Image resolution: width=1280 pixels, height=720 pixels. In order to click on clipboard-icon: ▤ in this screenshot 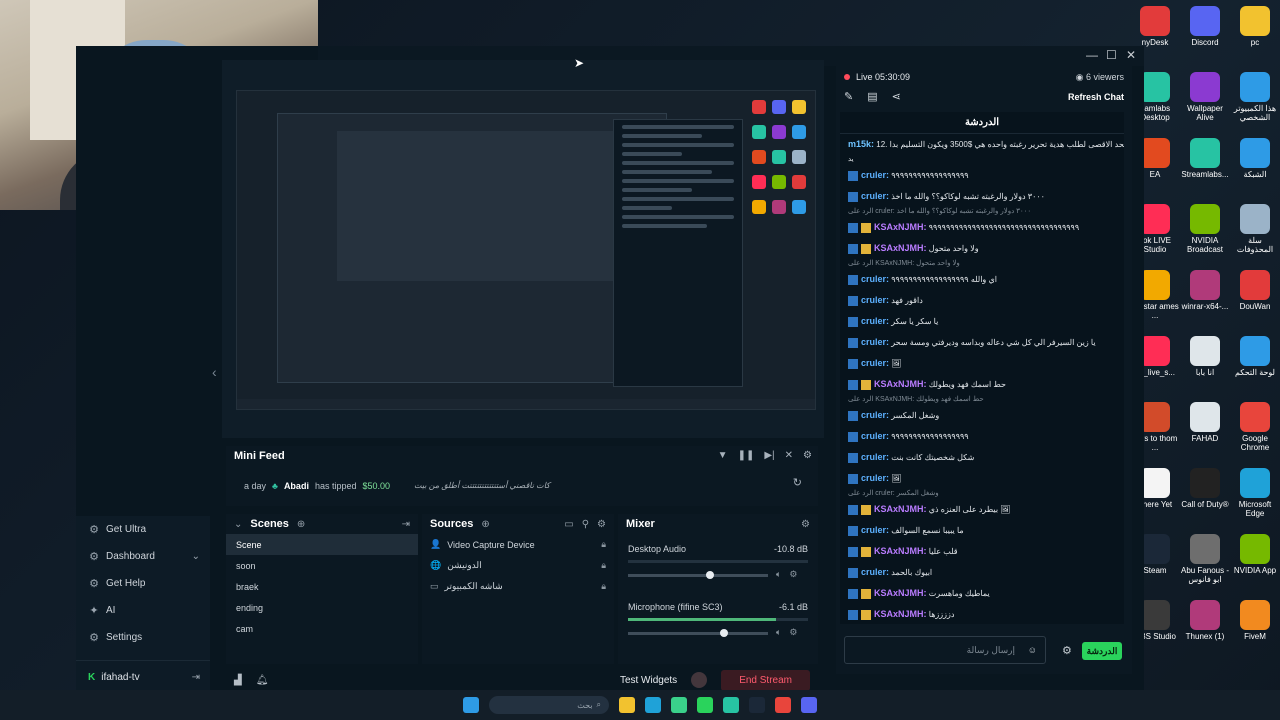, I will do `click(872, 96)`.